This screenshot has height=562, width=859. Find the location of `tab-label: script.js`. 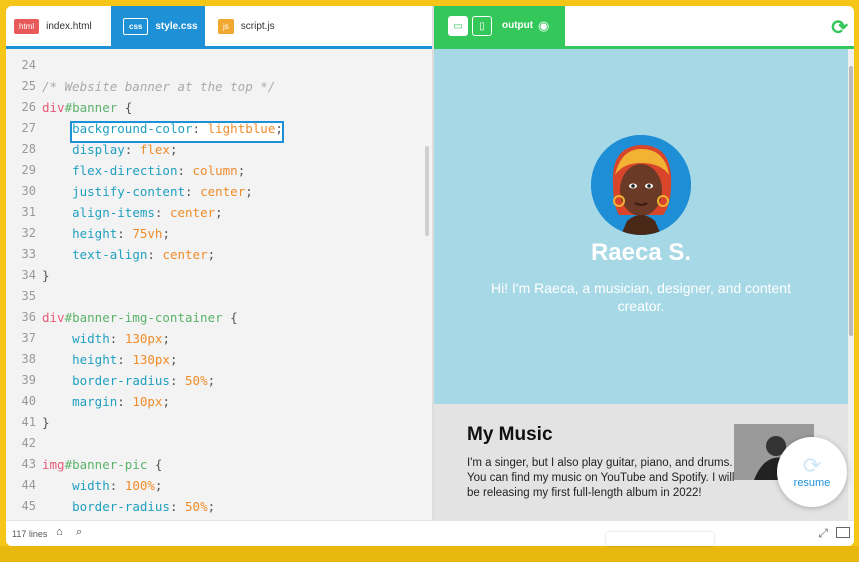

tab-label: script.js is located at coordinates (257, 26).